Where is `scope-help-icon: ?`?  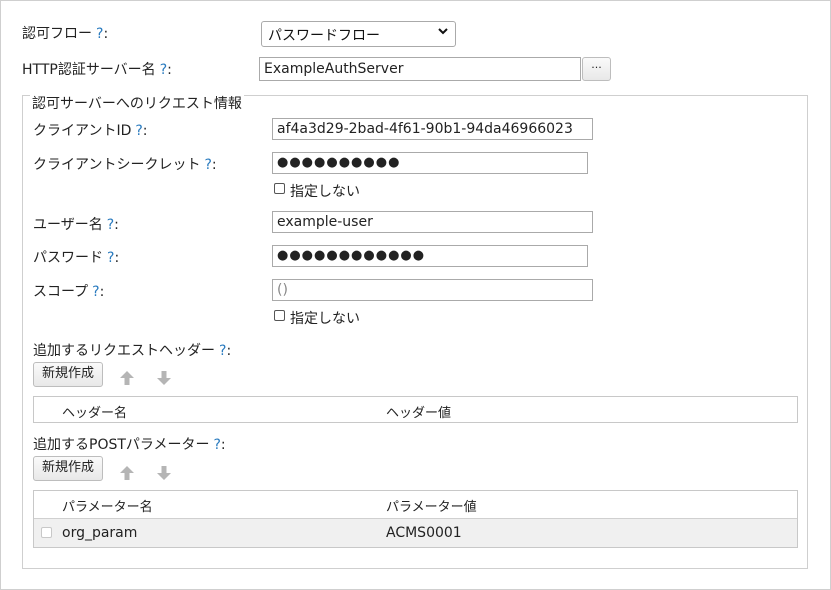
scope-help-icon: ? is located at coordinates (95, 292).